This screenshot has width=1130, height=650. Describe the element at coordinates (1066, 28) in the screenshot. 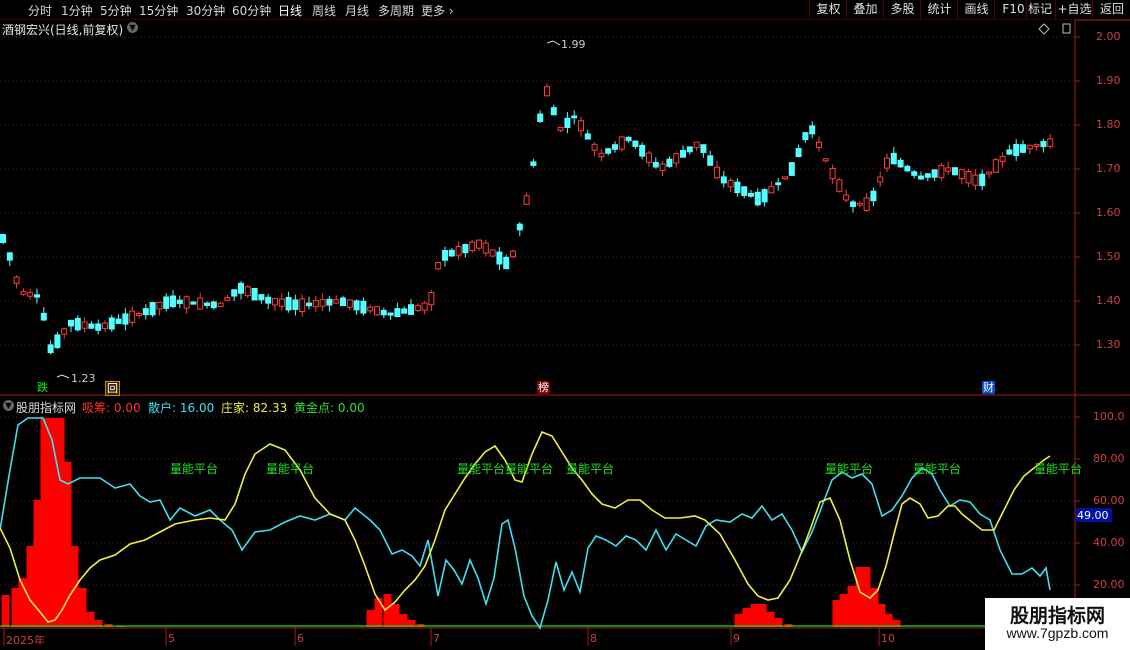

I see `layout-icon` at that location.